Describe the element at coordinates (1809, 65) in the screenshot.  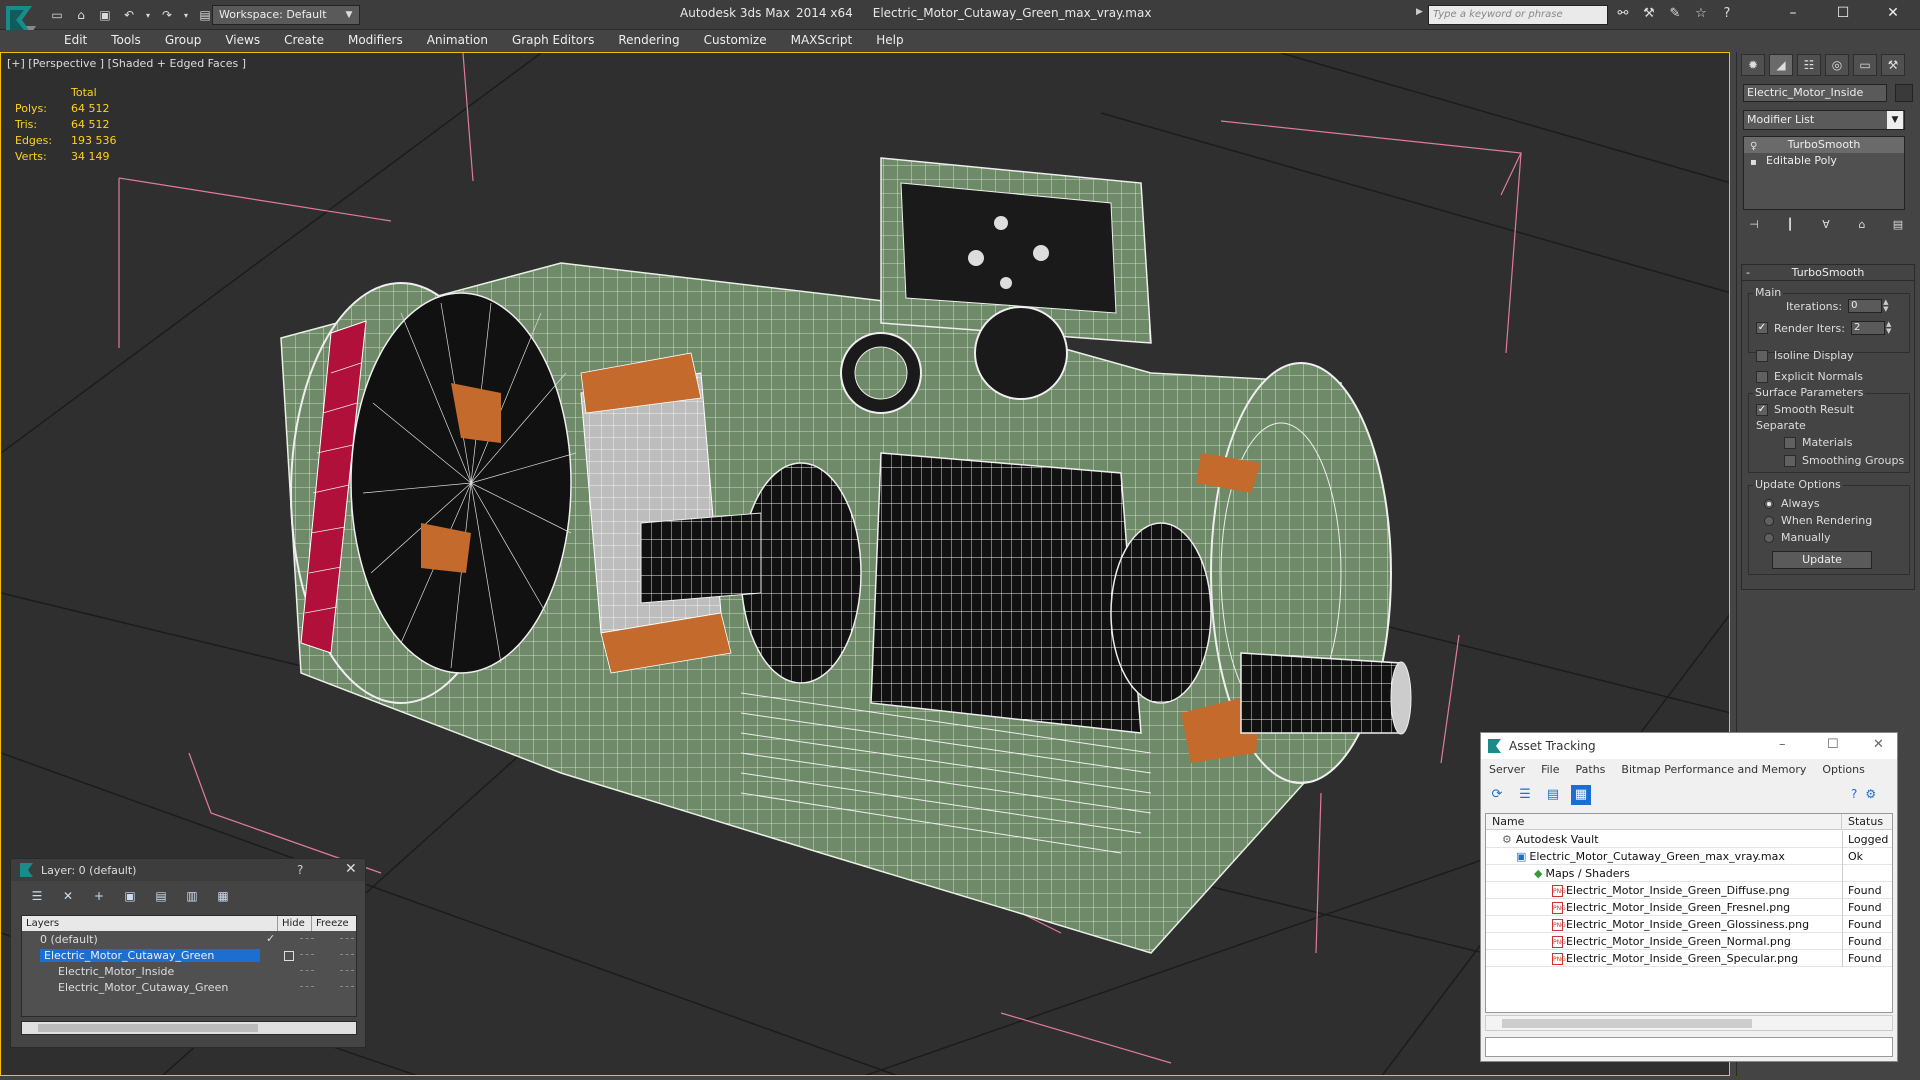
I see `hierarchy-tab-icon: ☷` at that location.